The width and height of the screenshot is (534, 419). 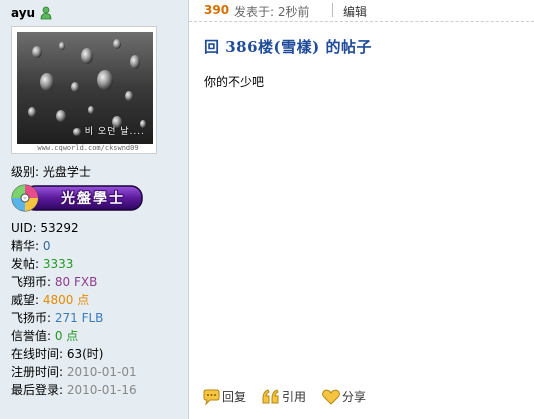 What do you see at coordinates (234, 82) in the screenshot?
I see `post-body: 你的不少吧` at bounding box center [234, 82].